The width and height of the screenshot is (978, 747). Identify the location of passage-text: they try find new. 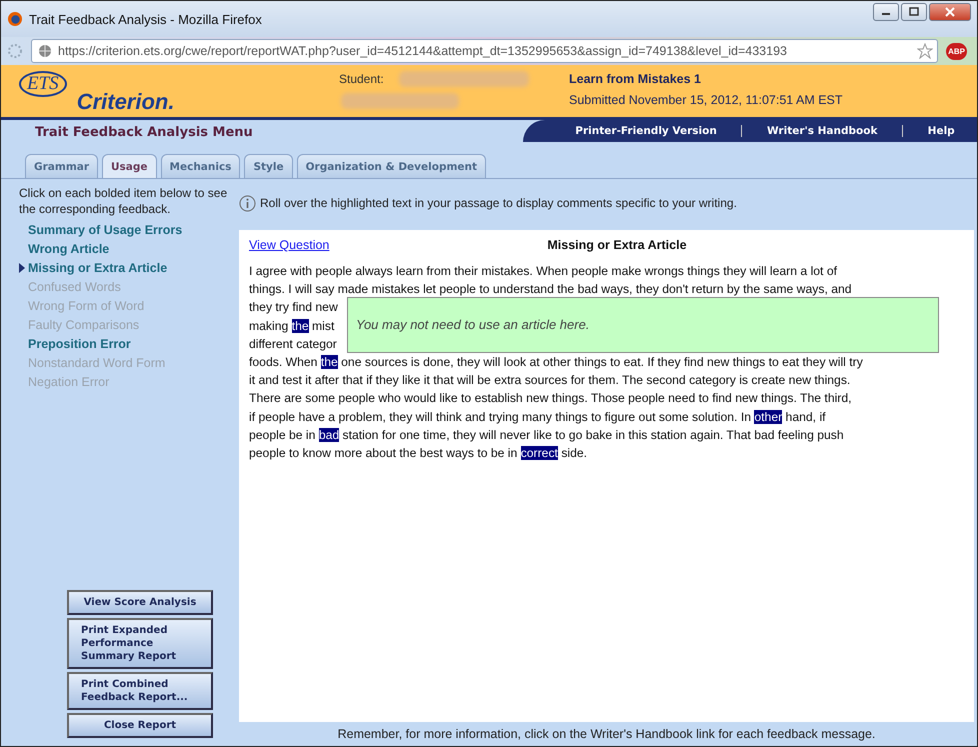
(293, 307).